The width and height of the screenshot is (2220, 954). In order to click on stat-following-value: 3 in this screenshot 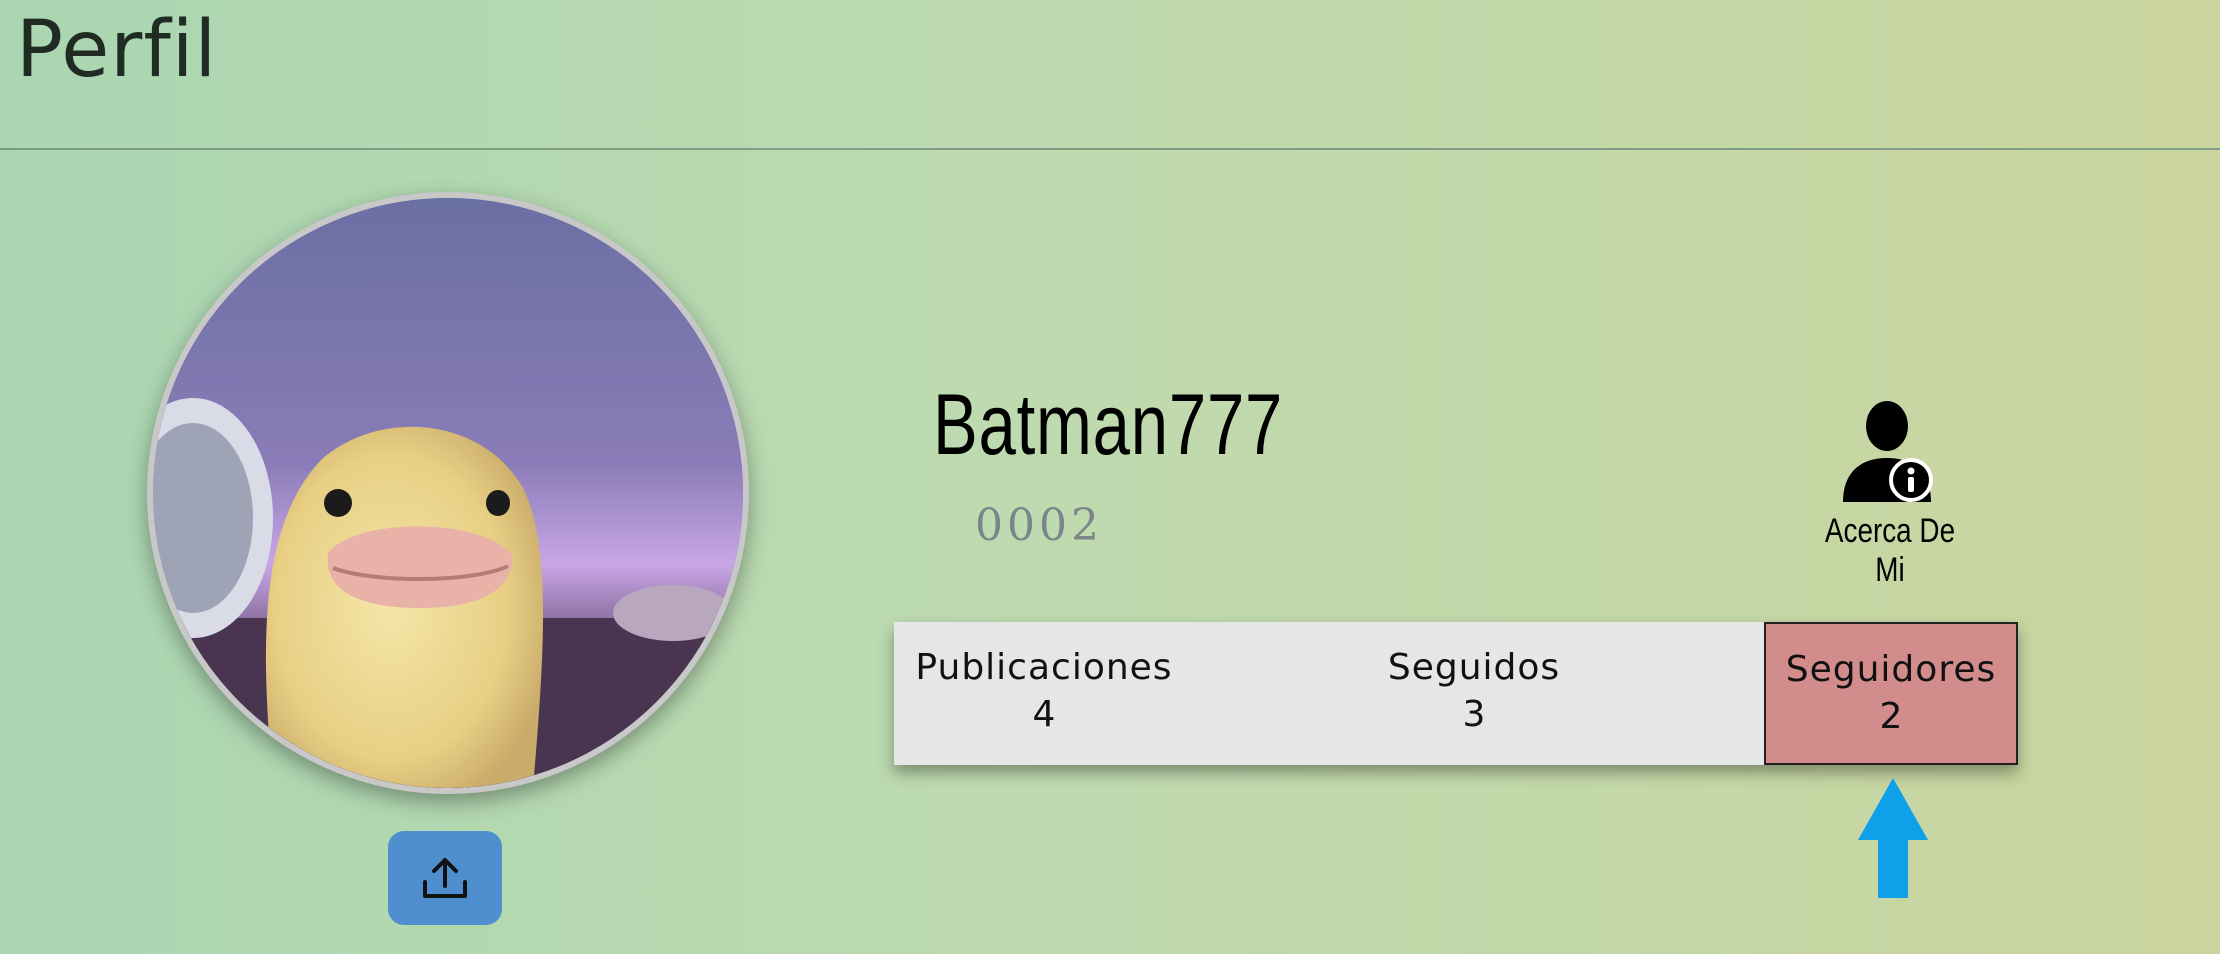, I will do `click(1474, 714)`.